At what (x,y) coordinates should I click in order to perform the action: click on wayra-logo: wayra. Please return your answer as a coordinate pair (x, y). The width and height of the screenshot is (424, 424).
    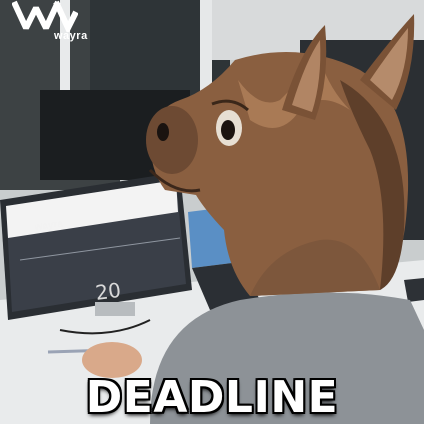
    Looking at the image, I should click on (52, 23).